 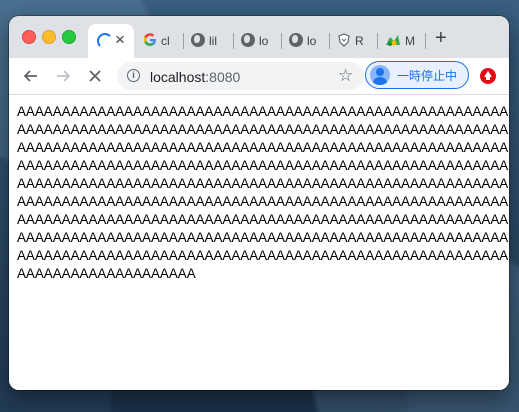 I want to click on tab-shield: R, so click(x=354, y=41).